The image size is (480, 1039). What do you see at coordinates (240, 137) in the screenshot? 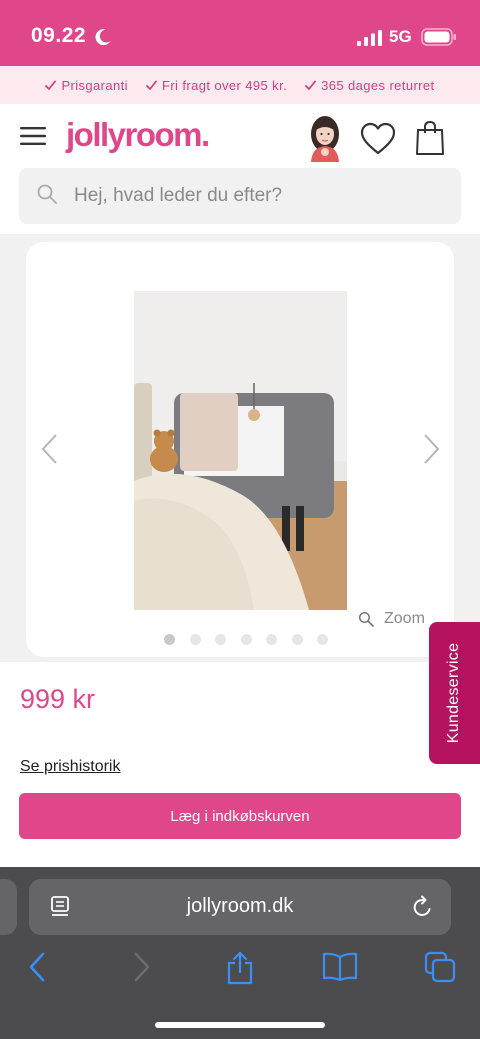
I see `site-header: jollyroom.` at bounding box center [240, 137].